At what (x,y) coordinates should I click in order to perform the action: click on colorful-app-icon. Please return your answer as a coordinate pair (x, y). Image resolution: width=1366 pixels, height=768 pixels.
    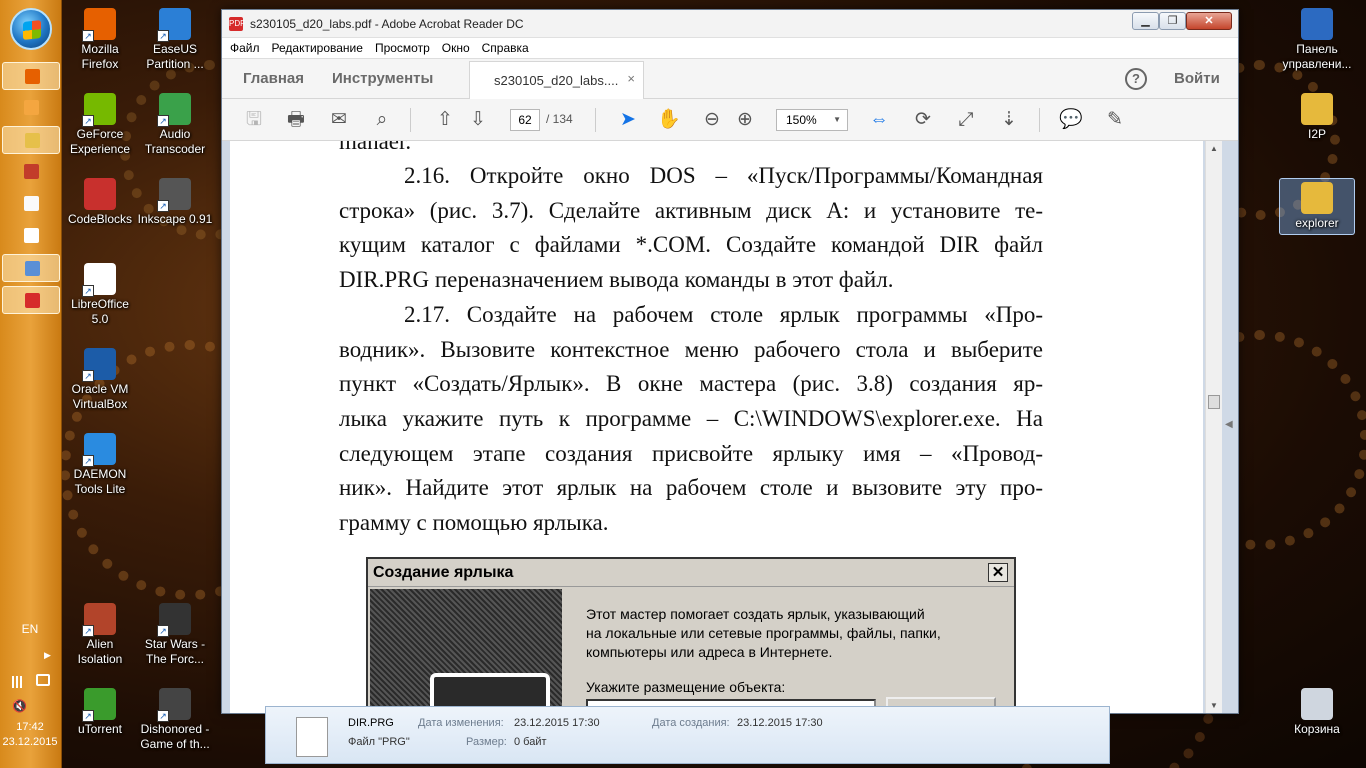
    Looking at the image, I should click on (31, 171).